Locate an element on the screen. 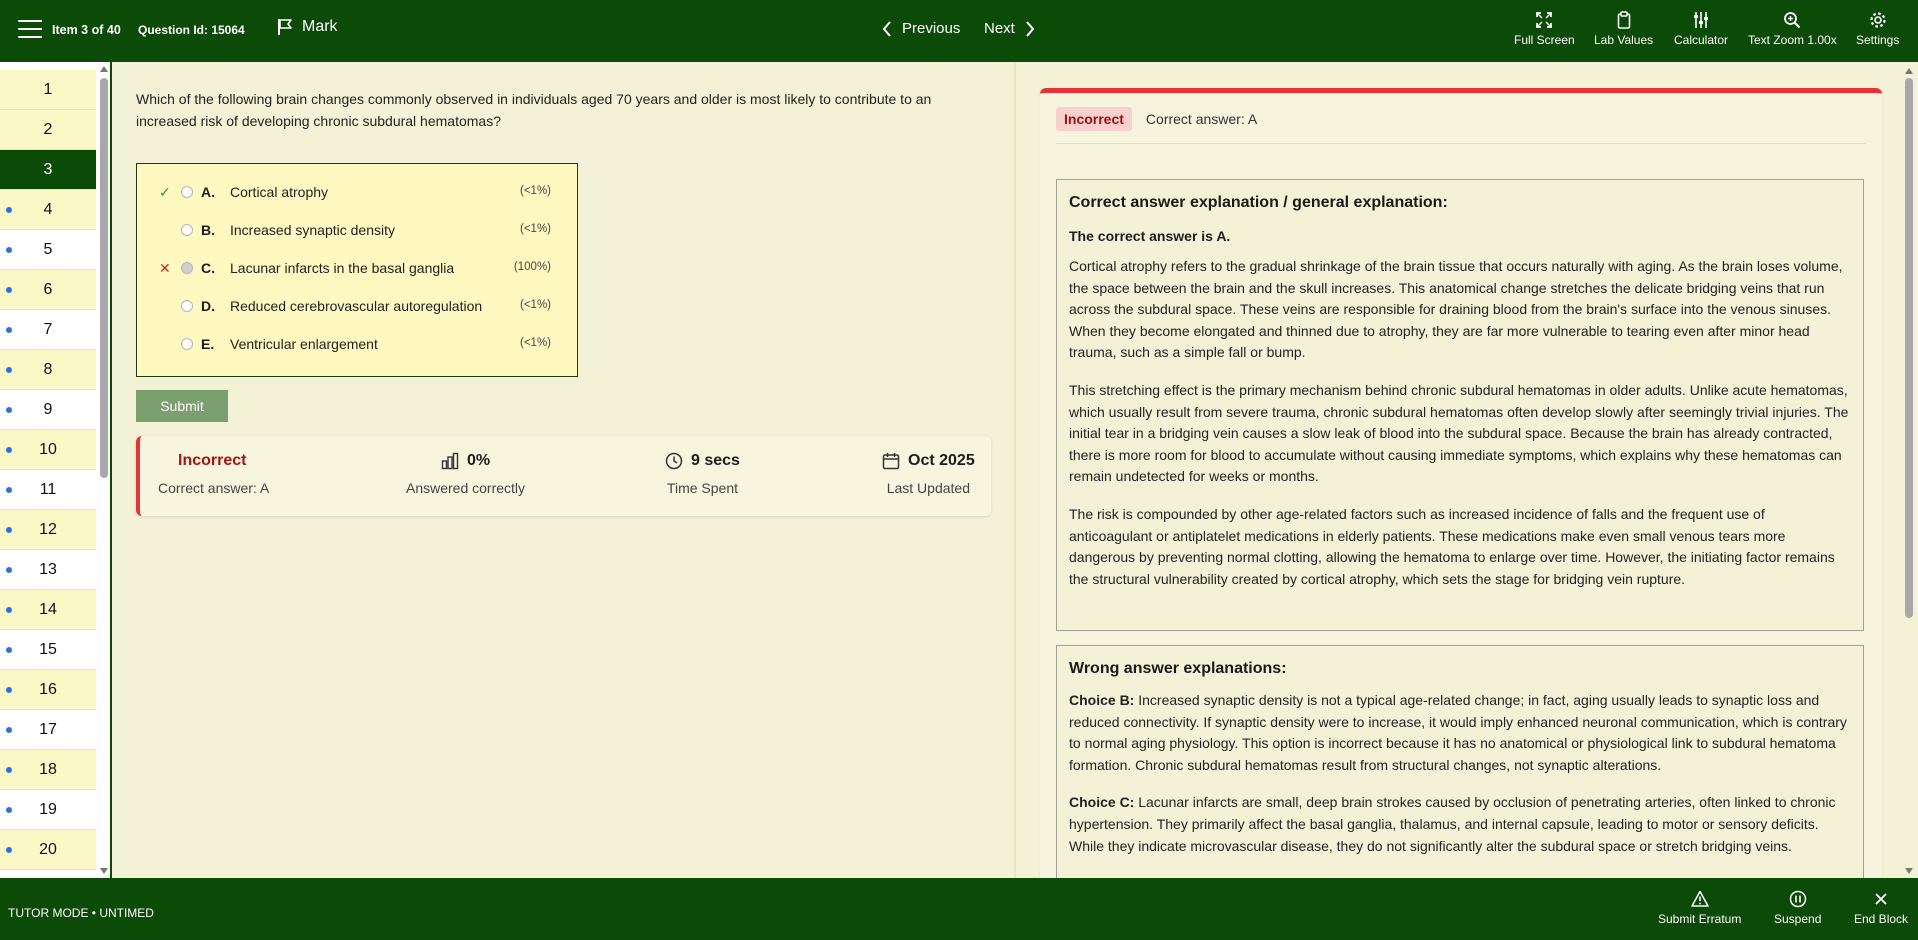 This screenshot has width=1918, height=940. text-zoom-button: Text Zoom 1.00x is located at coordinates (1792, 29).